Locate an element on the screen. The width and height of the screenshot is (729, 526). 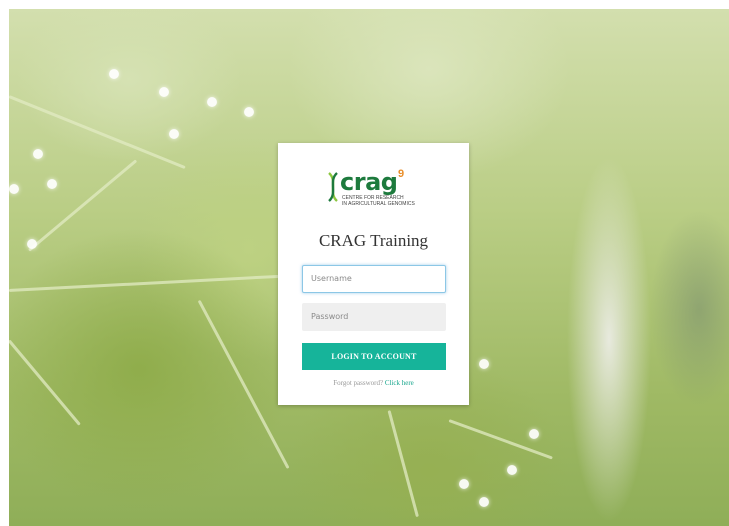
username-input is located at coordinates (374, 279).